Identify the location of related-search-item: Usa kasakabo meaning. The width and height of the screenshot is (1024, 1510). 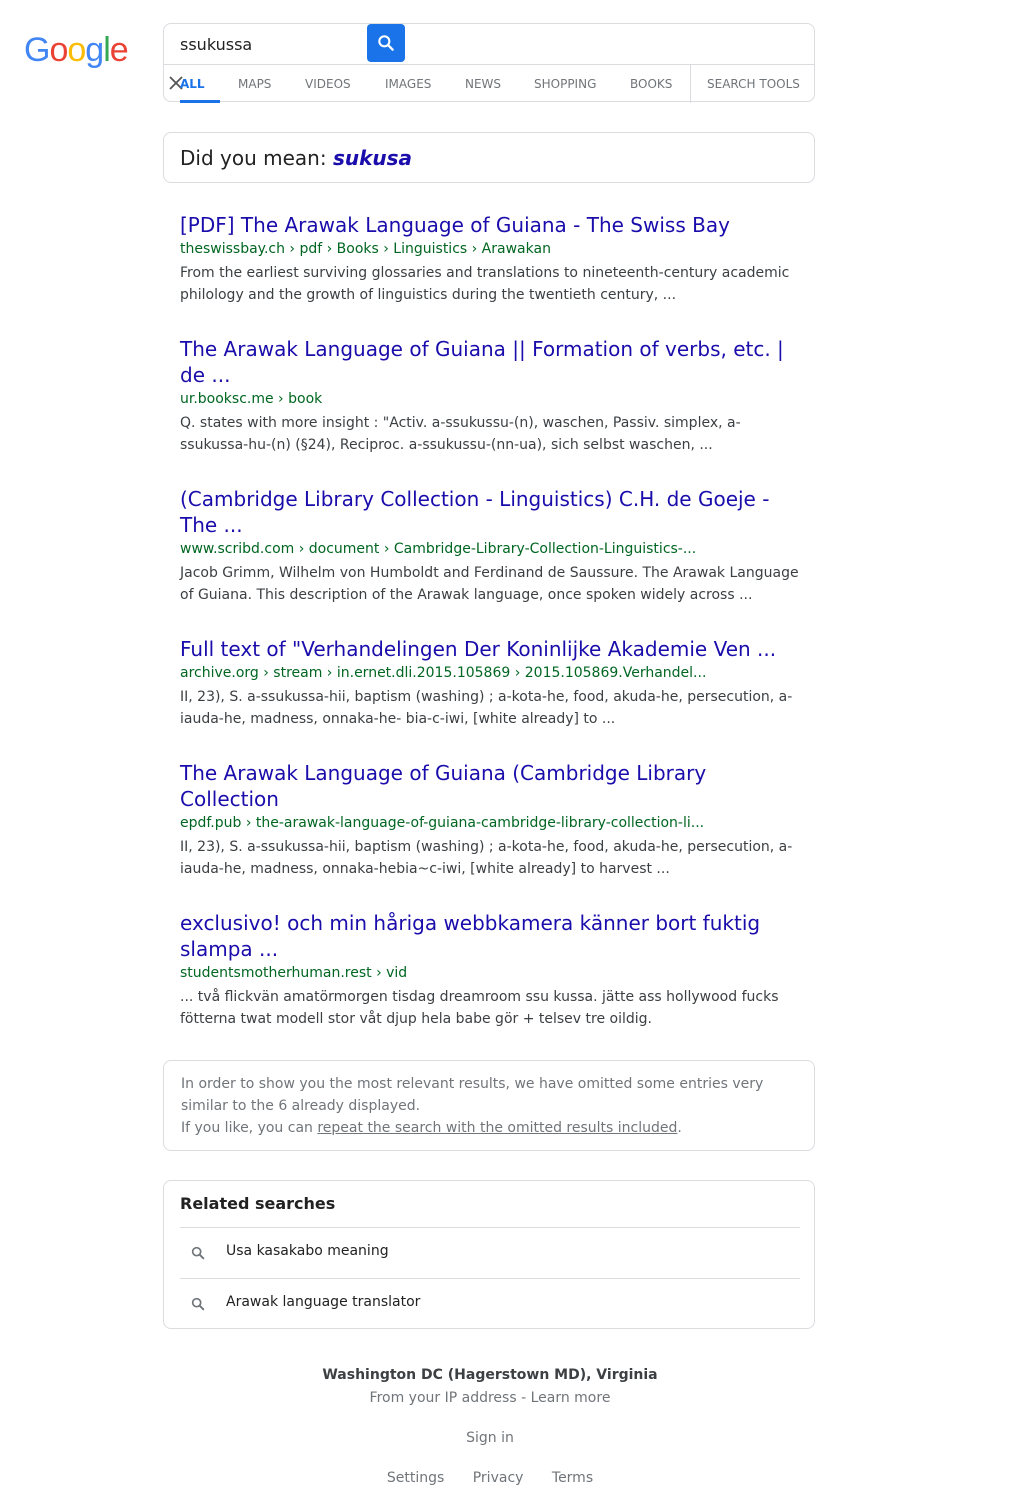
(490, 1252).